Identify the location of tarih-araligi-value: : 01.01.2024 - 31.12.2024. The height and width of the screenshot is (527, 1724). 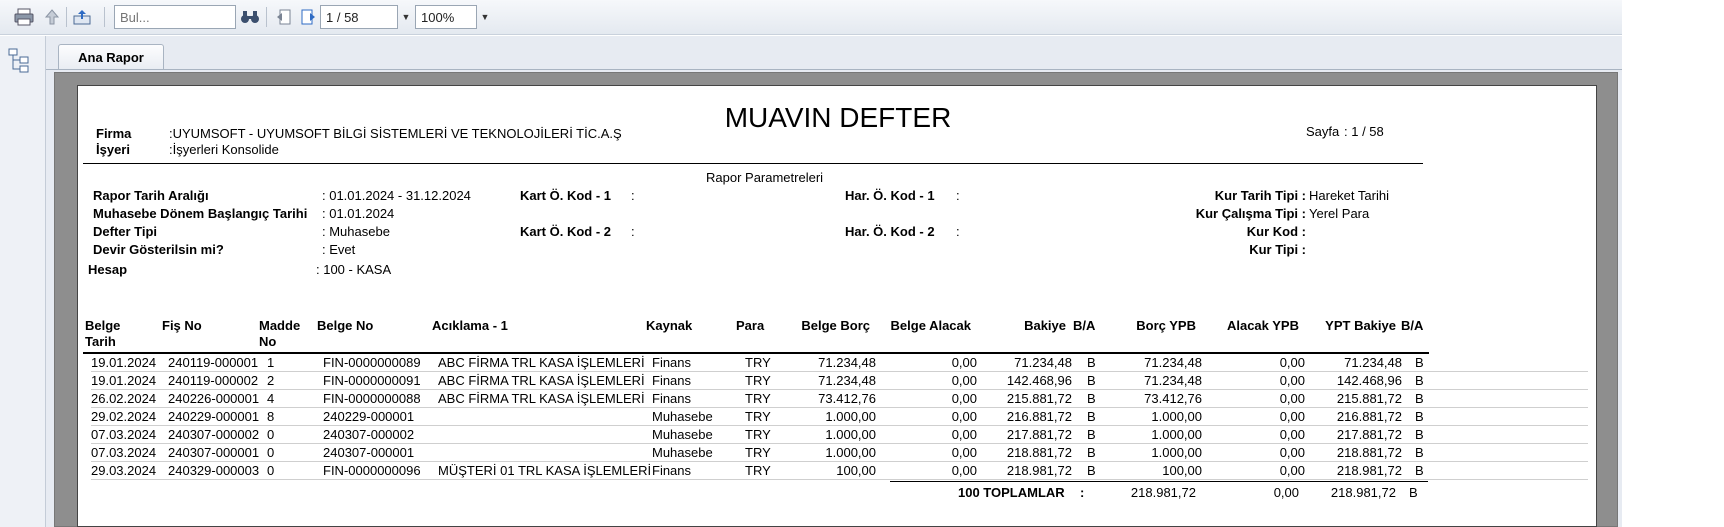
(396, 195).